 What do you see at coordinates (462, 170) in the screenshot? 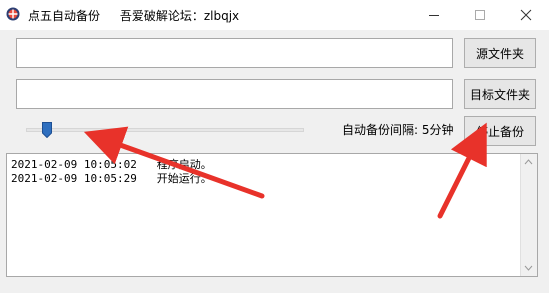
I see `arrow-to-stop-button` at bounding box center [462, 170].